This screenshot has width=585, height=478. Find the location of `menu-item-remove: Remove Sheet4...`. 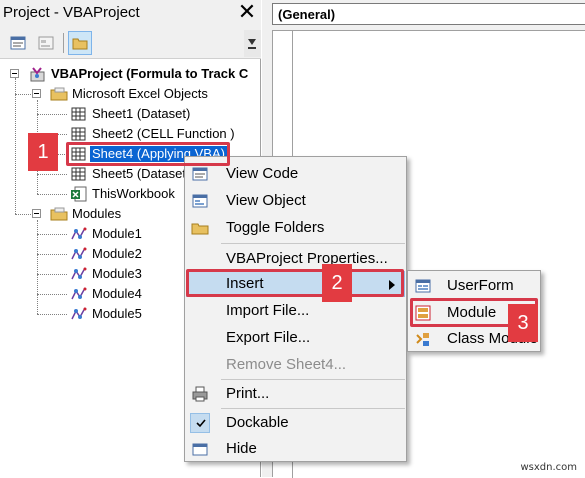

menu-item-remove: Remove Sheet4... is located at coordinates (295, 365).